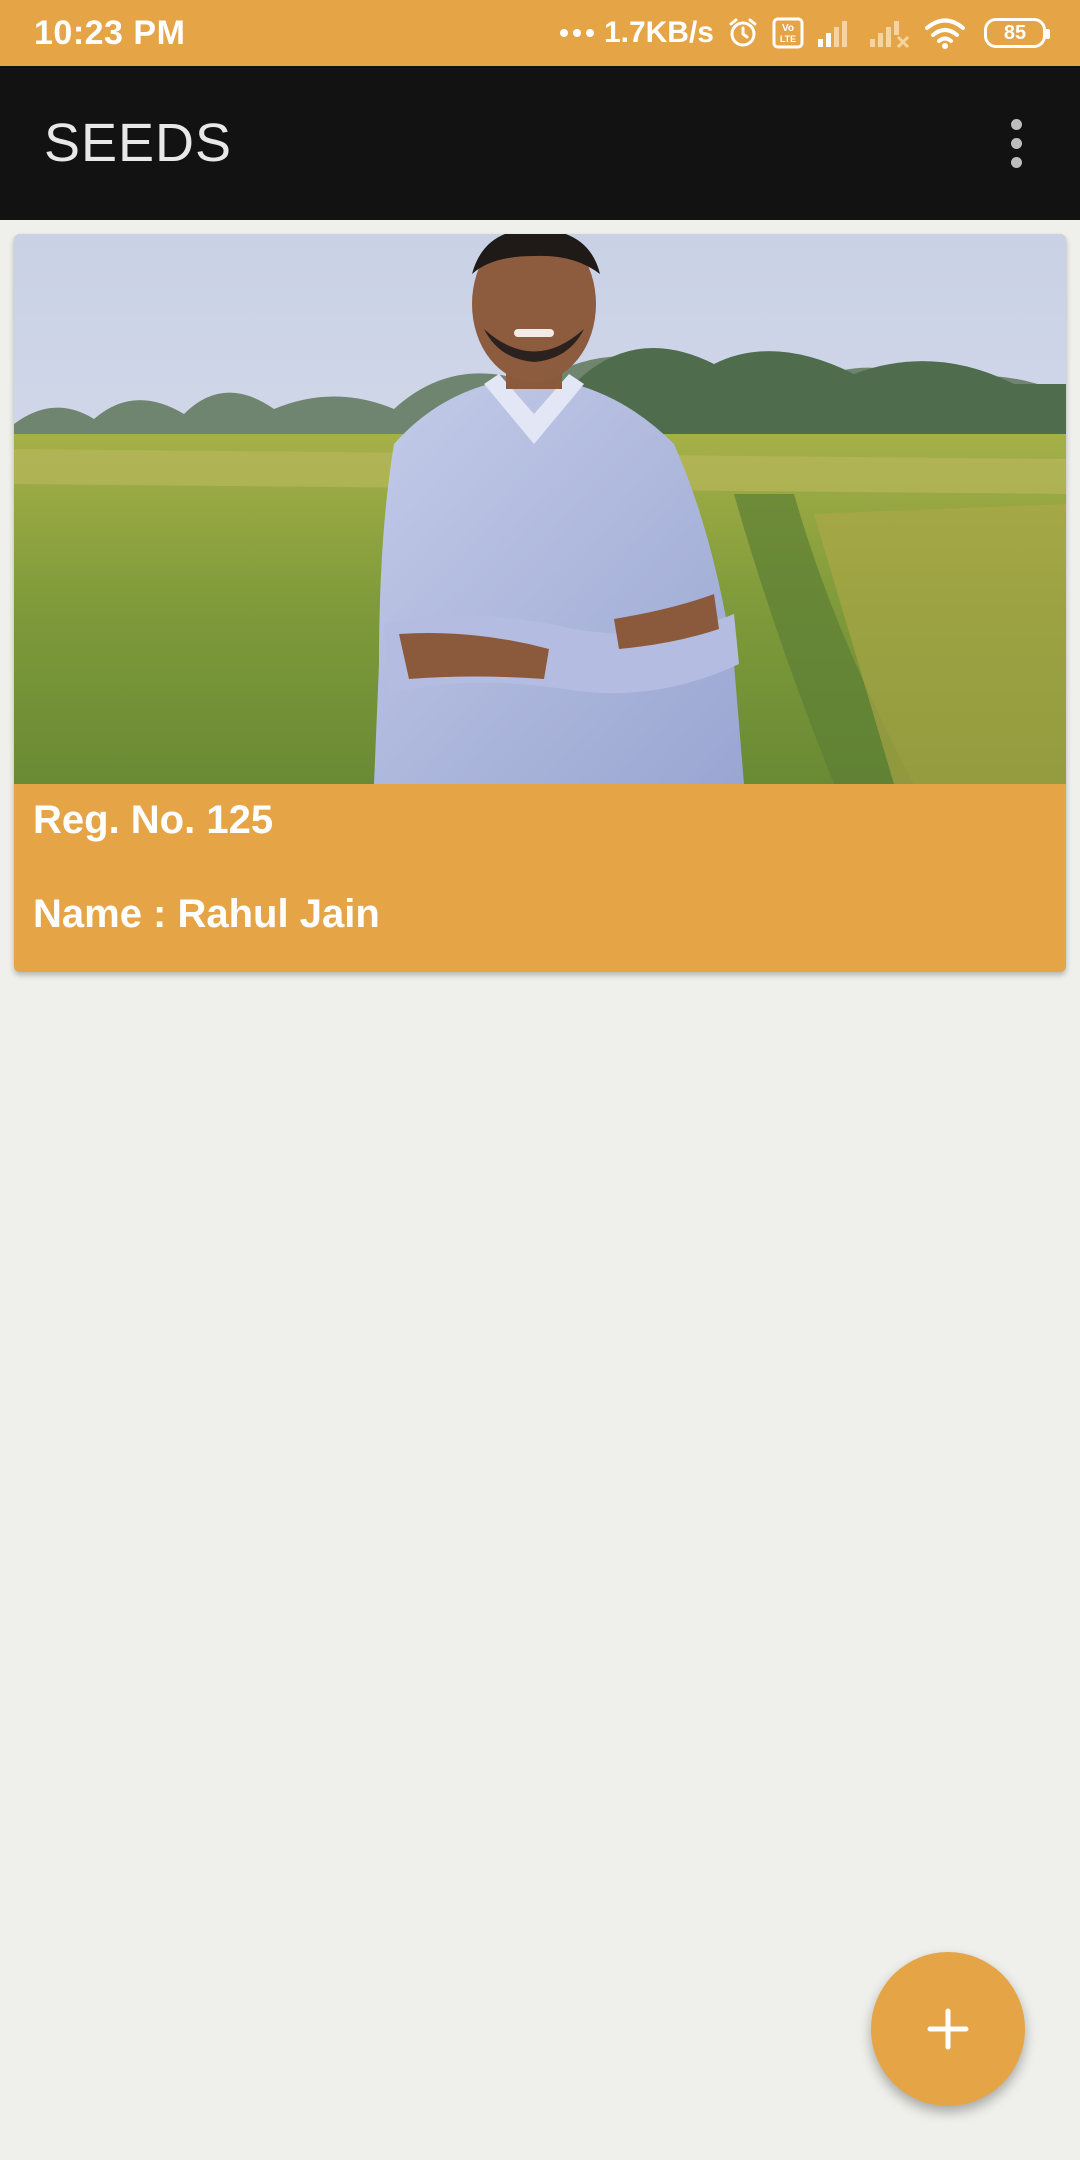  I want to click on status-icons: 1.7KB/s Vo LTE 85, so click(804, 33).